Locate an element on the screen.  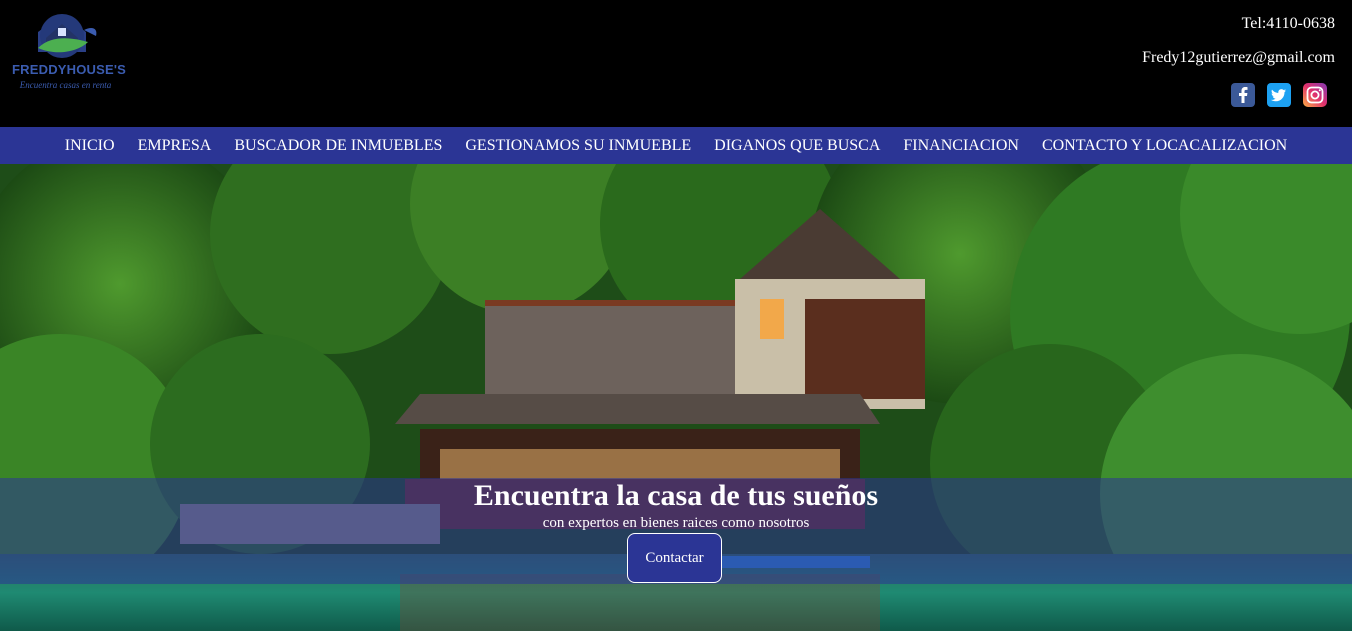
nav-item-buscador: BUSCADOR DE INMUEBLES is located at coordinates (338, 146).